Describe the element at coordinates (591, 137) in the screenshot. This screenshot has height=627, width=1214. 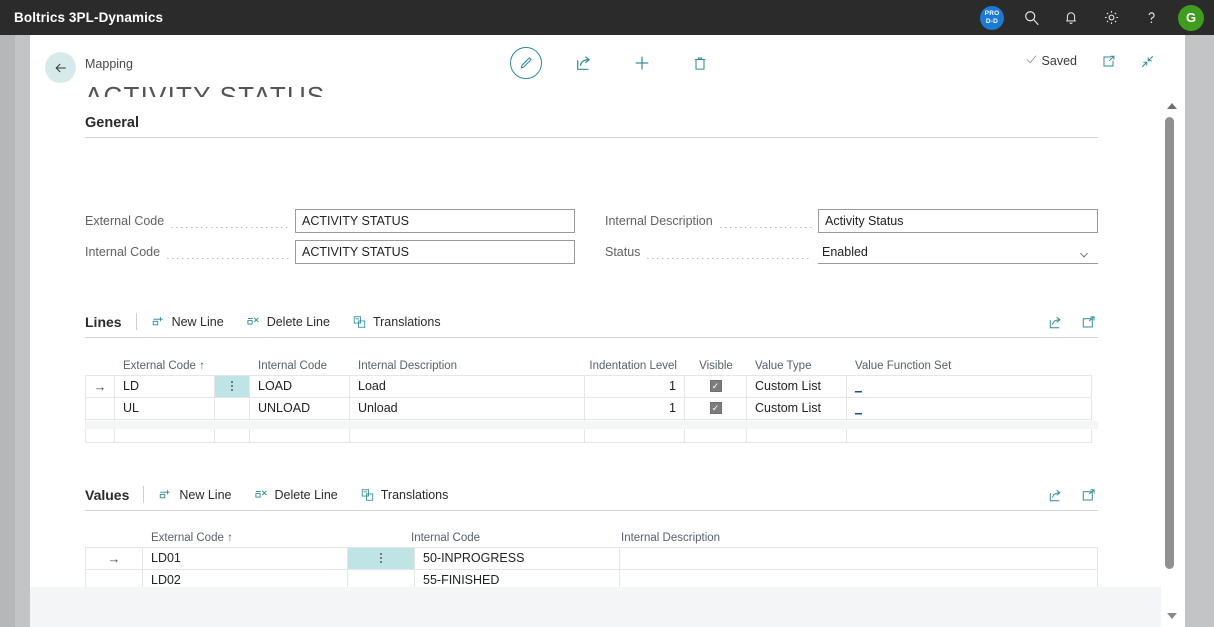
I see `general-section-rule` at that location.